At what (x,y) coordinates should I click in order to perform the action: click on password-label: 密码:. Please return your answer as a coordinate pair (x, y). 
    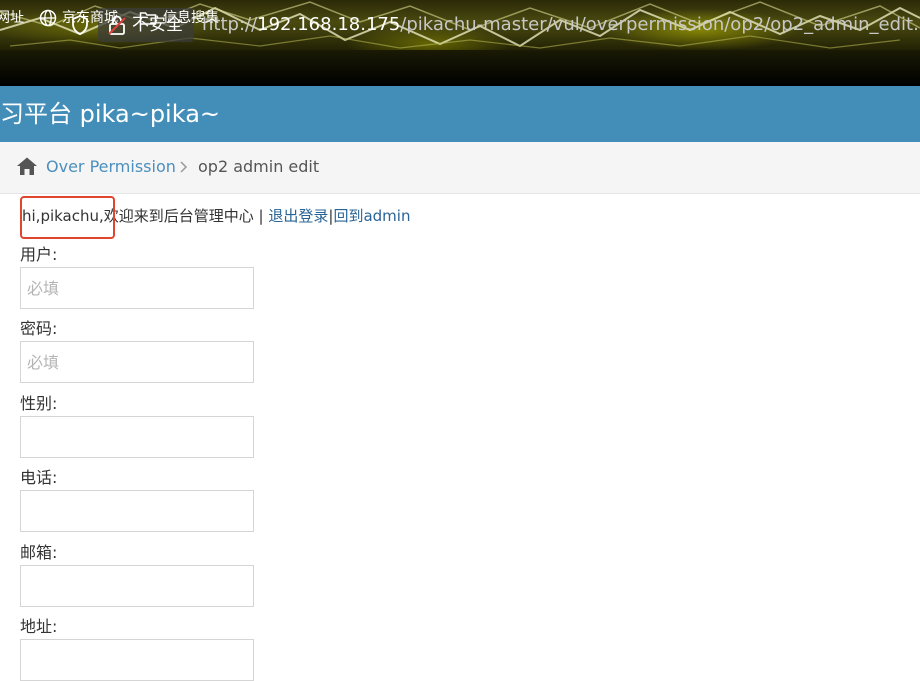
    Looking at the image, I should click on (39, 328).